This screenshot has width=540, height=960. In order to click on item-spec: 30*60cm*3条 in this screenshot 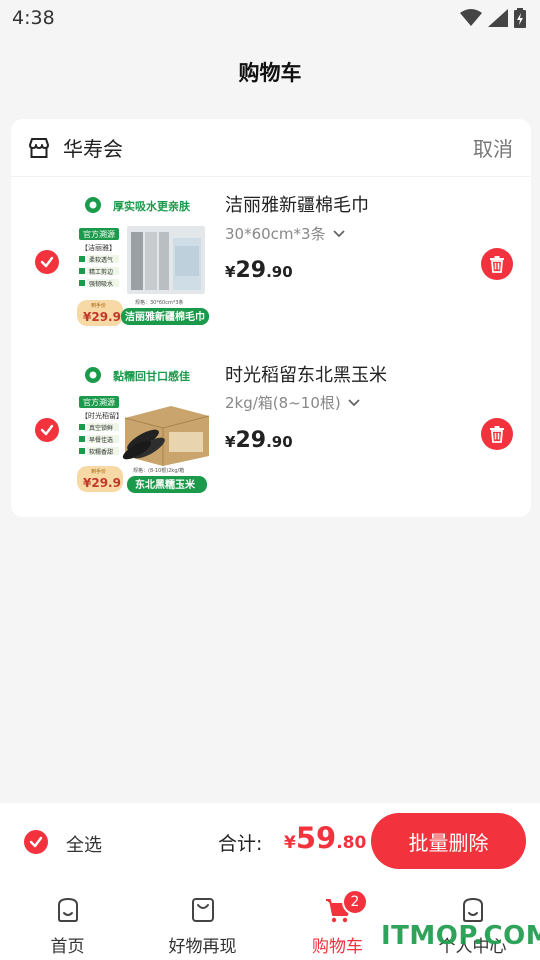, I will do `click(275, 234)`.